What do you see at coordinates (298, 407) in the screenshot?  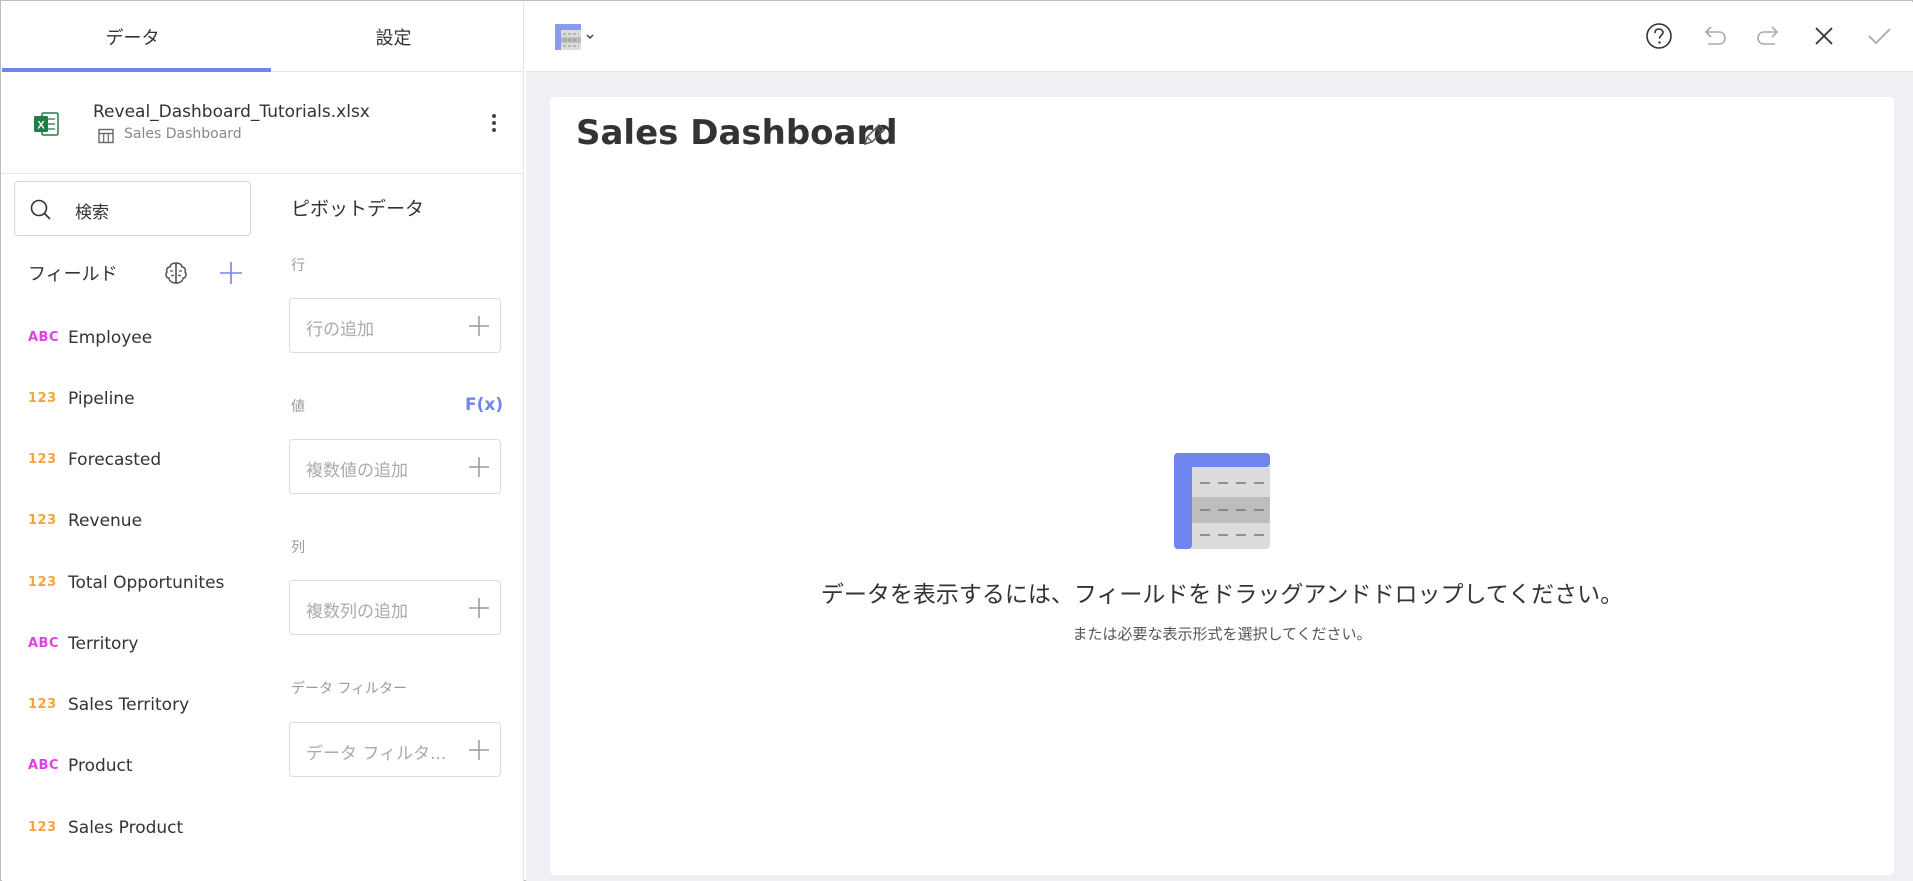 I see `values-label: 値` at bounding box center [298, 407].